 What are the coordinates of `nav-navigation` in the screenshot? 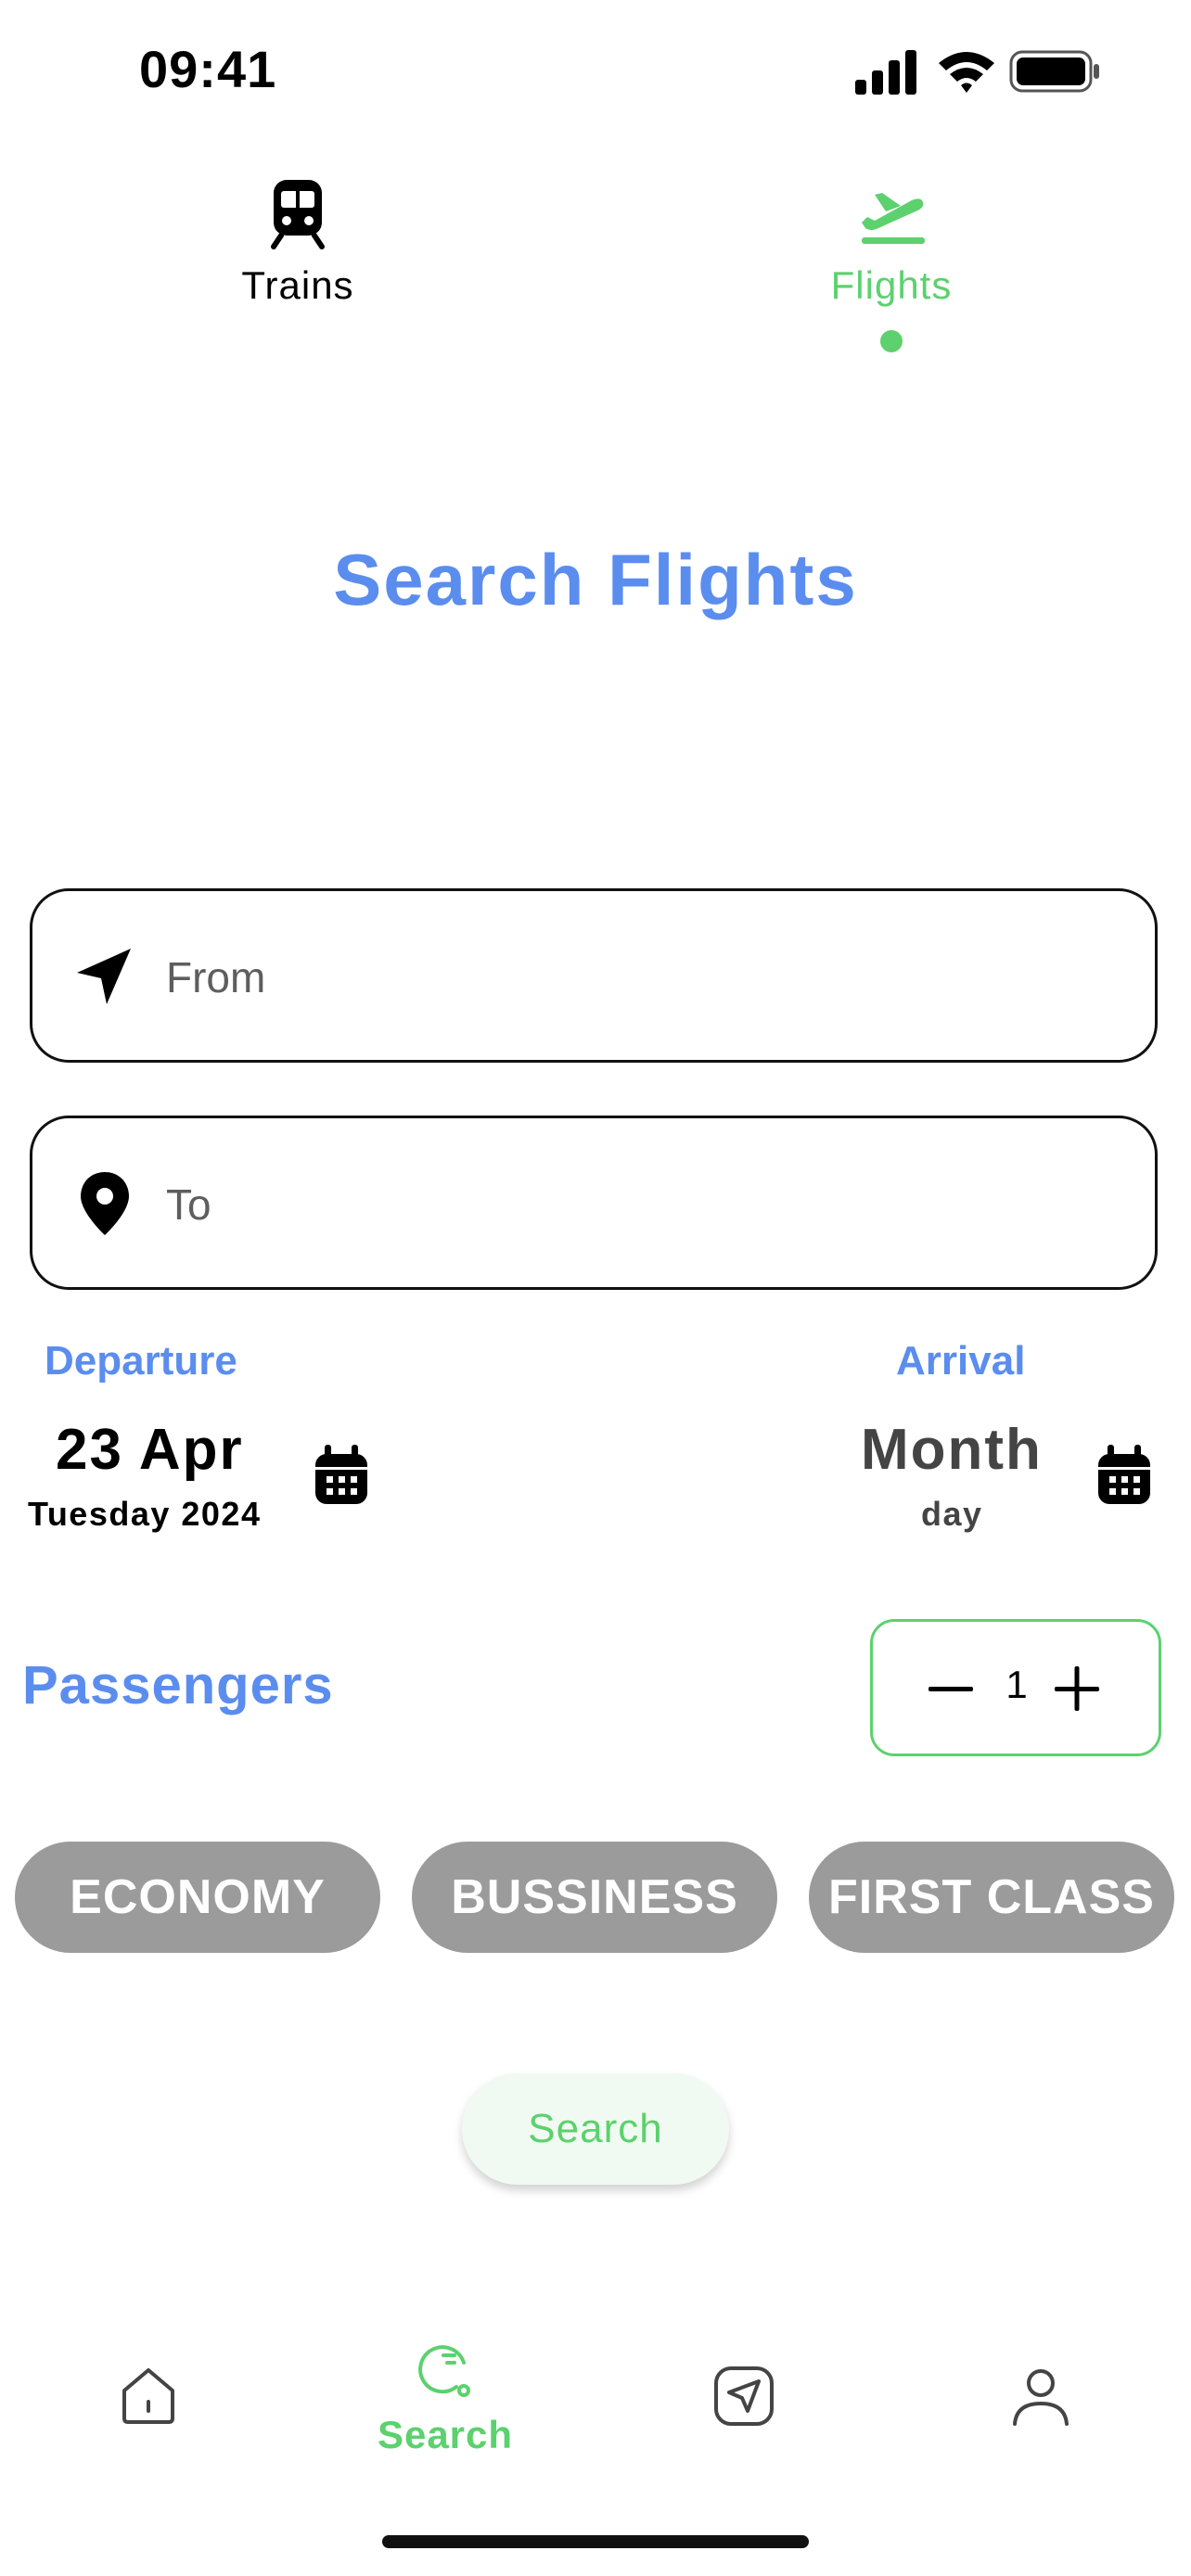 It's located at (744, 2397).